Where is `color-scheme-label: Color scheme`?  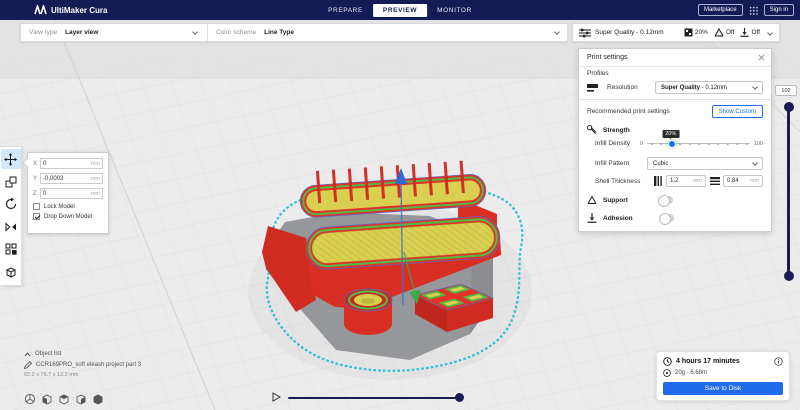 color-scheme-label: Color scheme is located at coordinates (236, 32).